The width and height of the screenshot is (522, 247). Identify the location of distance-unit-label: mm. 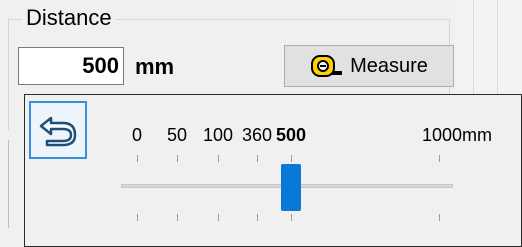
(155, 66).